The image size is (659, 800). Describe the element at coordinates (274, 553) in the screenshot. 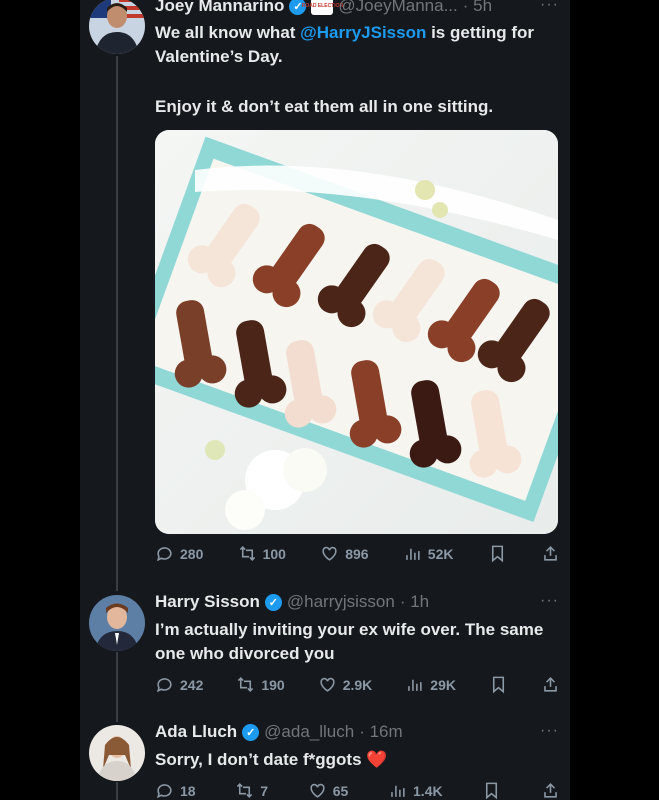

I see `repost-count: 100` at that location.